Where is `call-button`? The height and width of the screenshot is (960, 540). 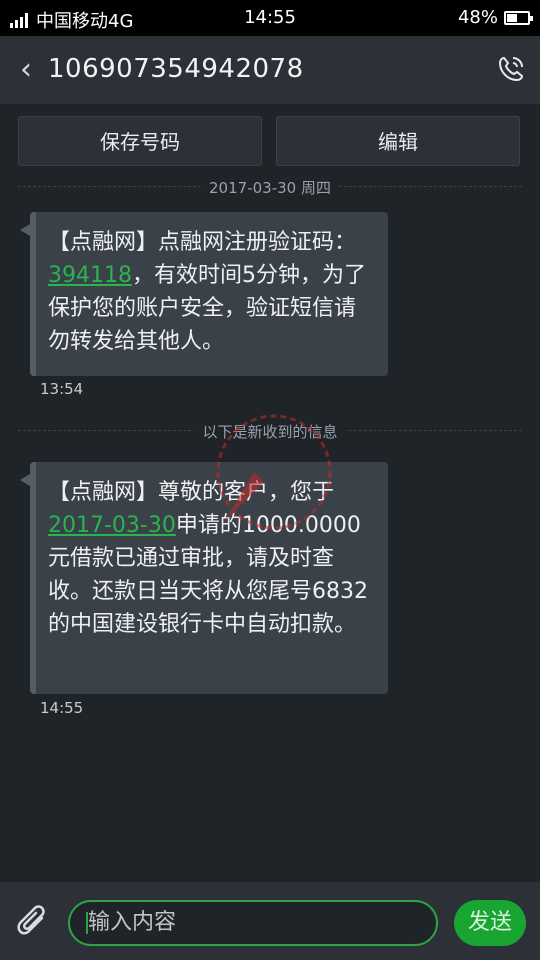
call-button is located at coordinates (511, 69).